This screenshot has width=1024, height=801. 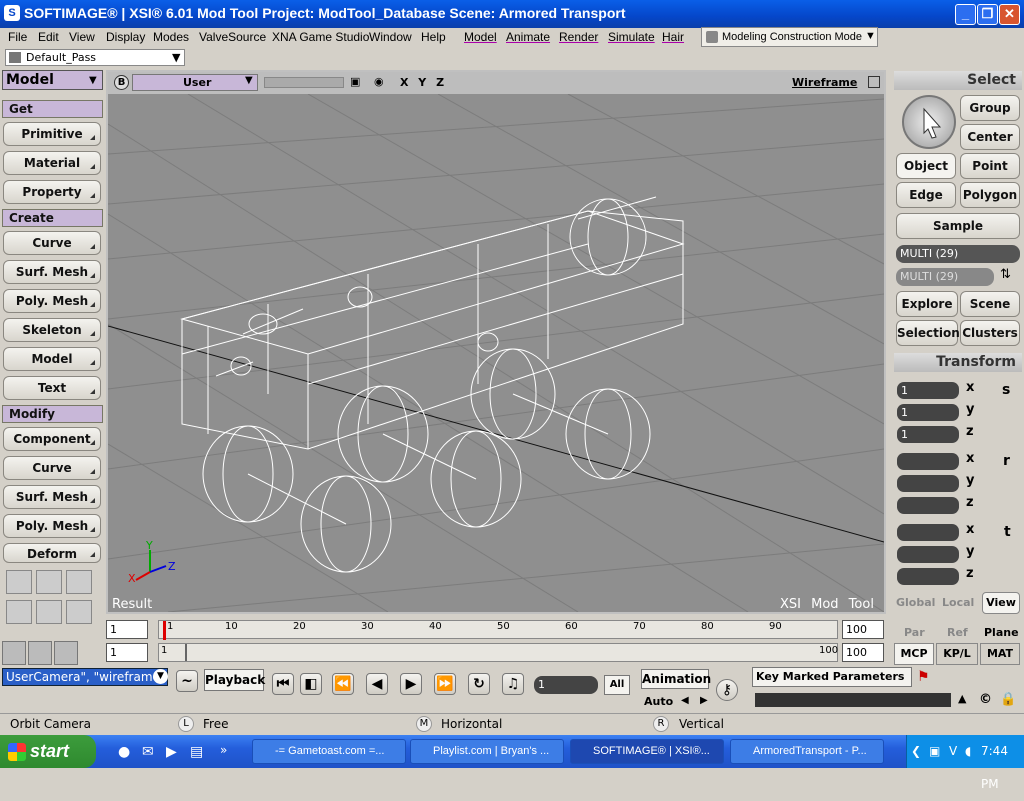 I want to click on skip-back-icon: ⏪, so click(x=343, y=684).